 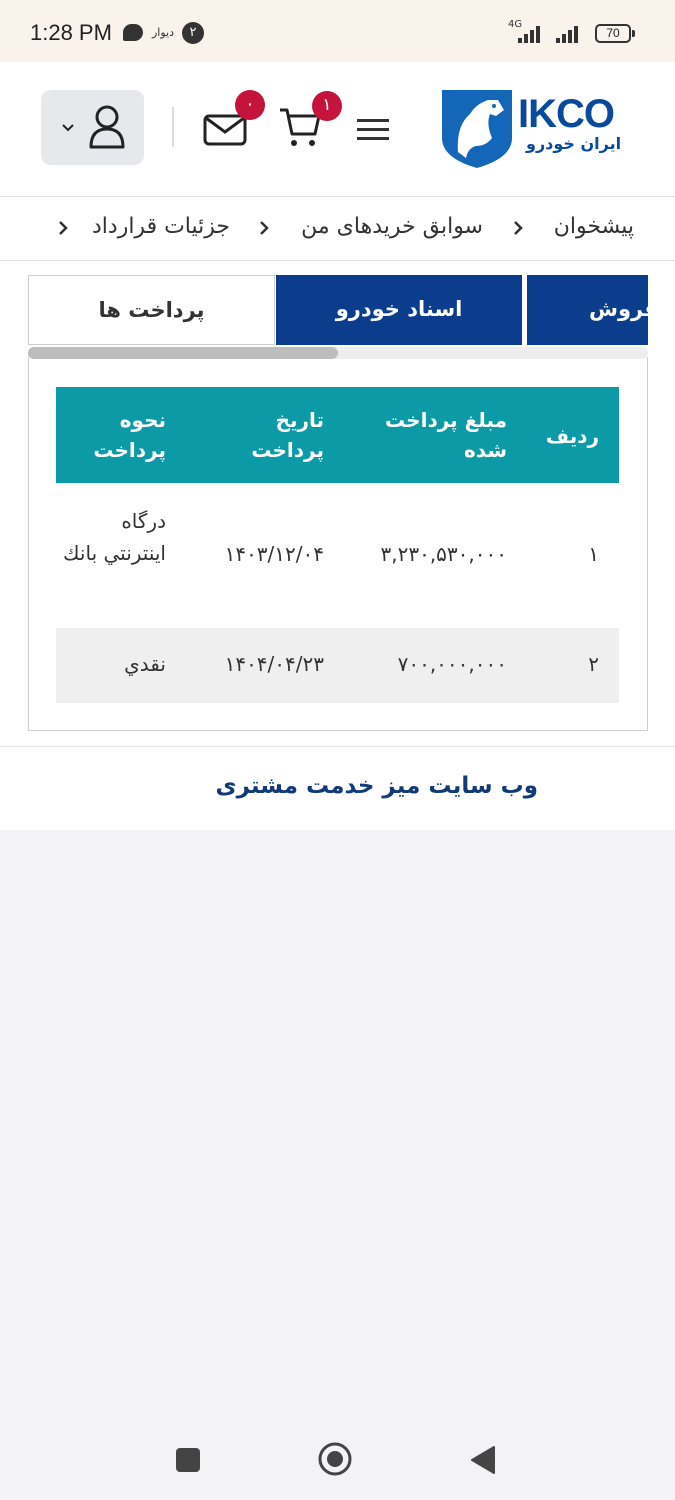 What do you see at coordinates (586, 310) in the screenshot?
I see `tab-sales: فروش` at bounding box center [586, 310].